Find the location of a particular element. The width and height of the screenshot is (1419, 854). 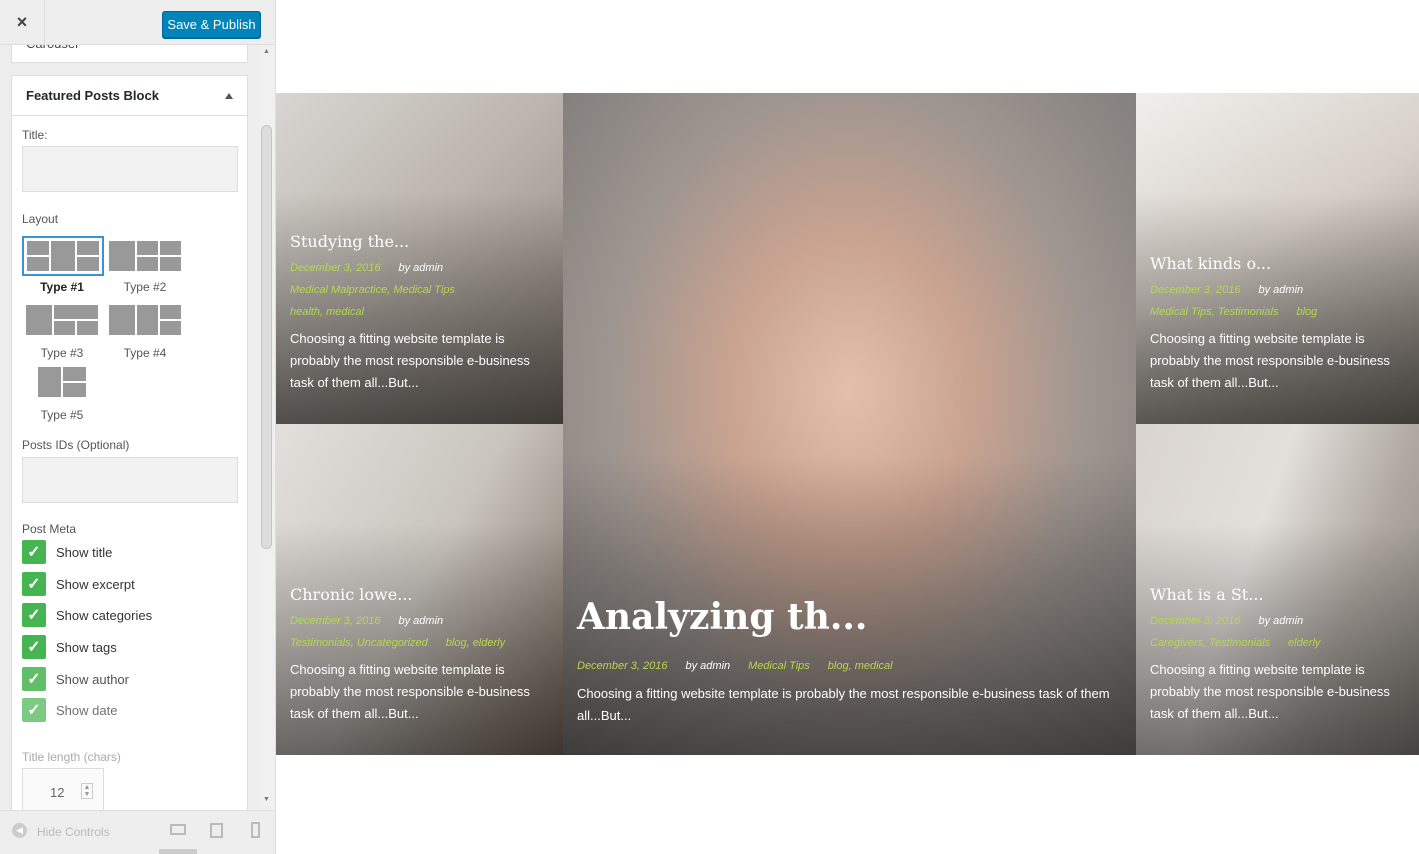

sidebar-scrollbar: ▲ ▼ is located at coordinates (267, 426).